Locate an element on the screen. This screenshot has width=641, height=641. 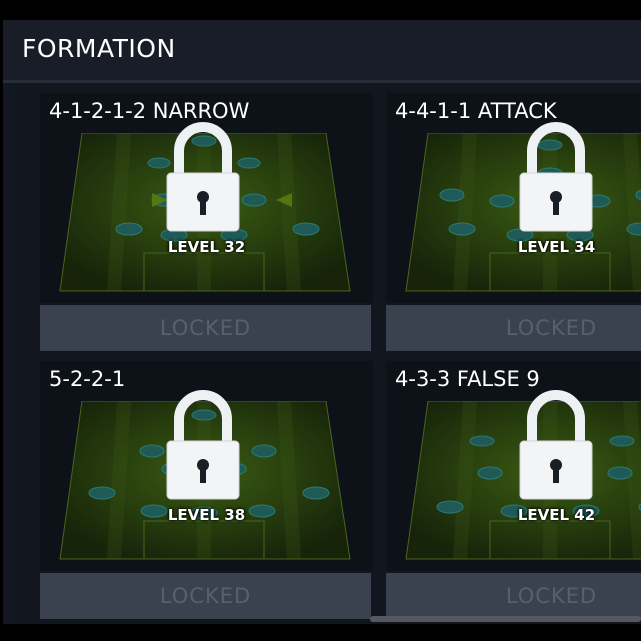
required-level: LEVEL 34 is located at coordinates (556, 247).